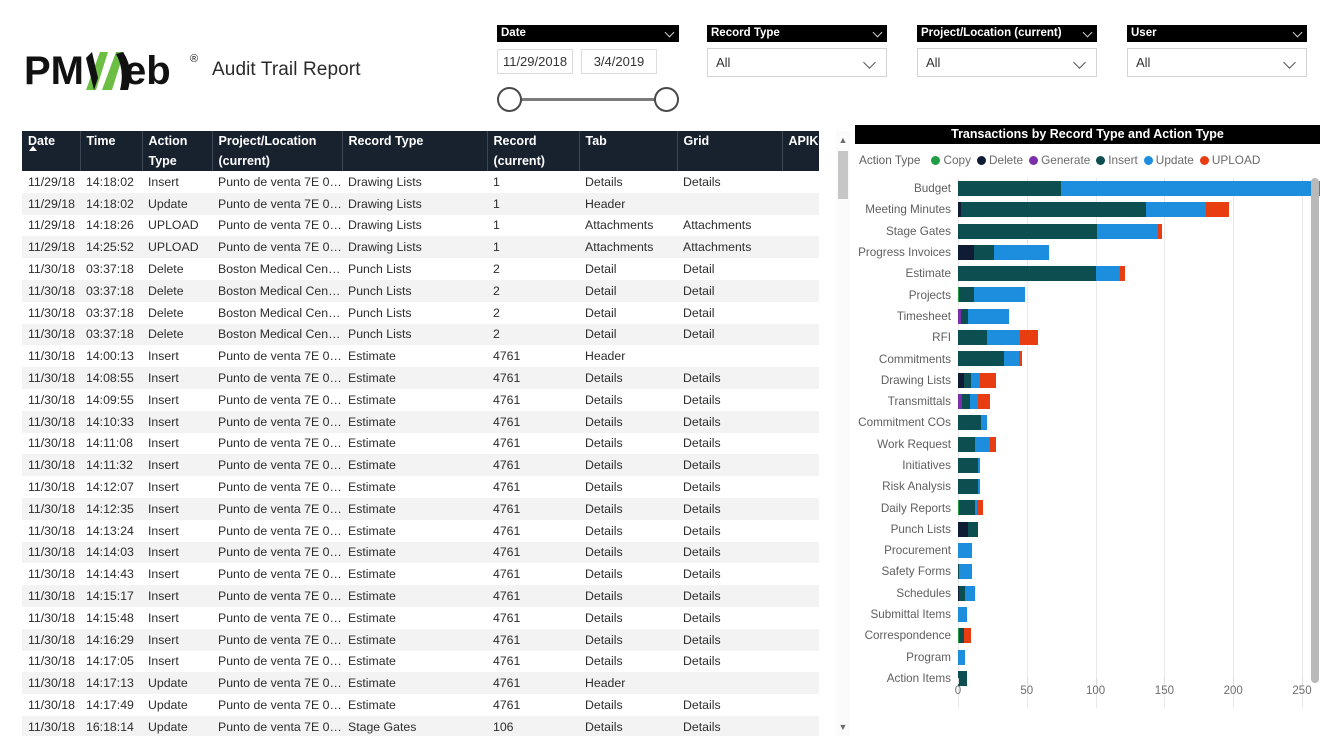  Describe the element at coordinates (628, 151) in the screenshot. I see `table-column-header: Tab` at that location.